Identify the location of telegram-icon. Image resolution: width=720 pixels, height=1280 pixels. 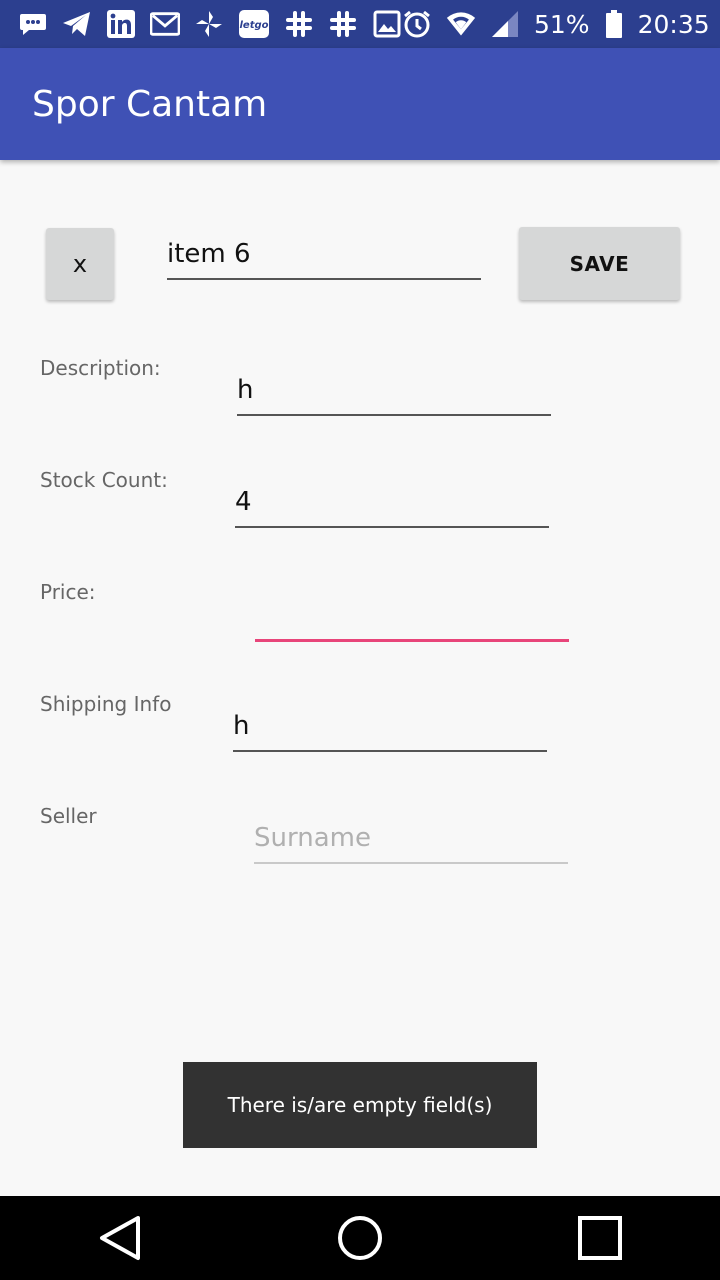
(77, 24).